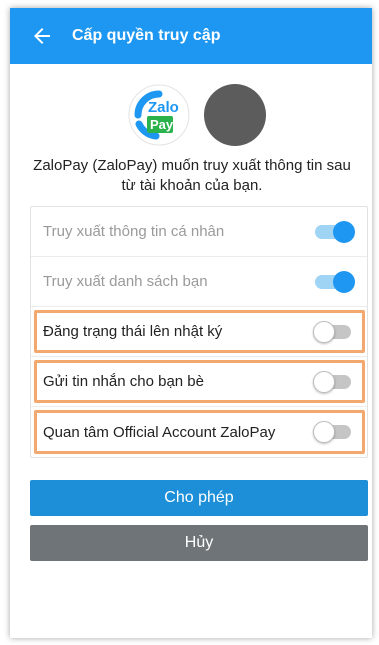  I want to click on arrow-left-icon, so click(42, 36).